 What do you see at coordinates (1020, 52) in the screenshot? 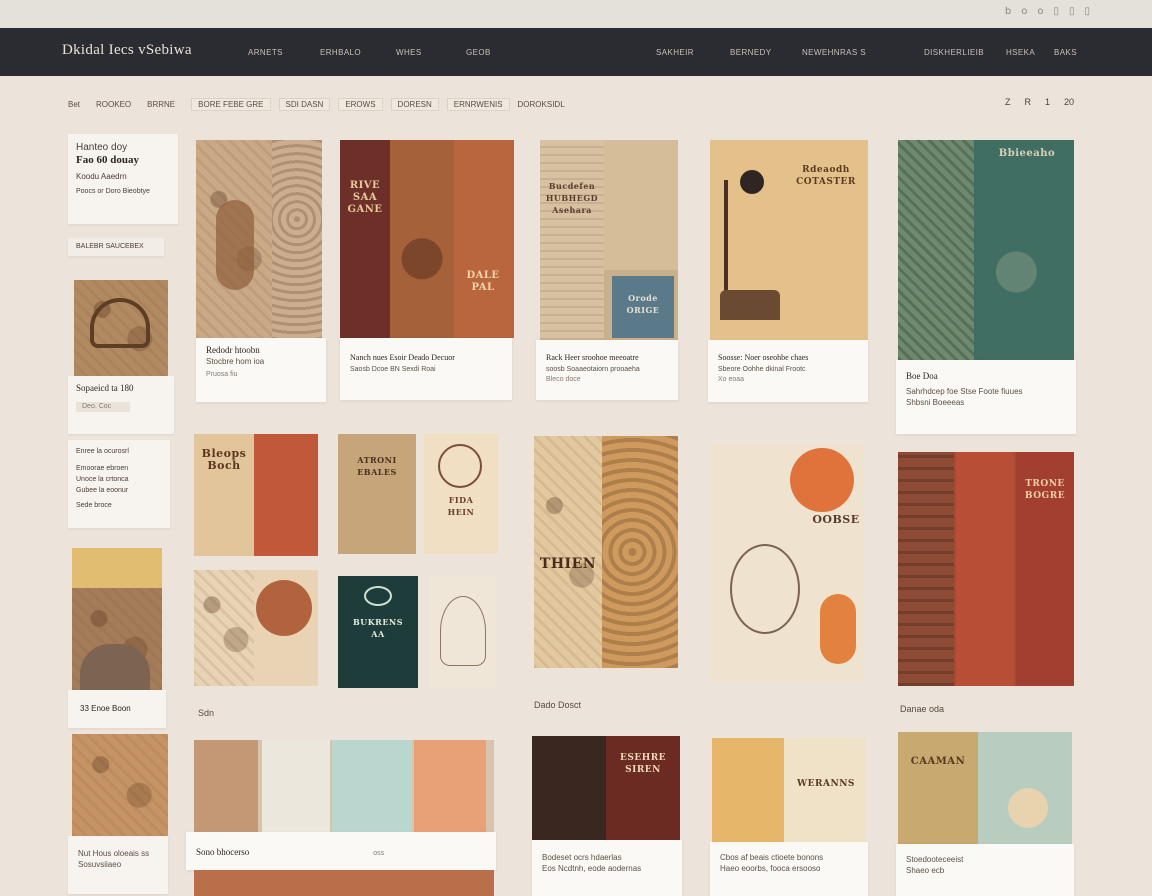
I see `nav-item: HSEKA` at bounding box center [1020, 52].